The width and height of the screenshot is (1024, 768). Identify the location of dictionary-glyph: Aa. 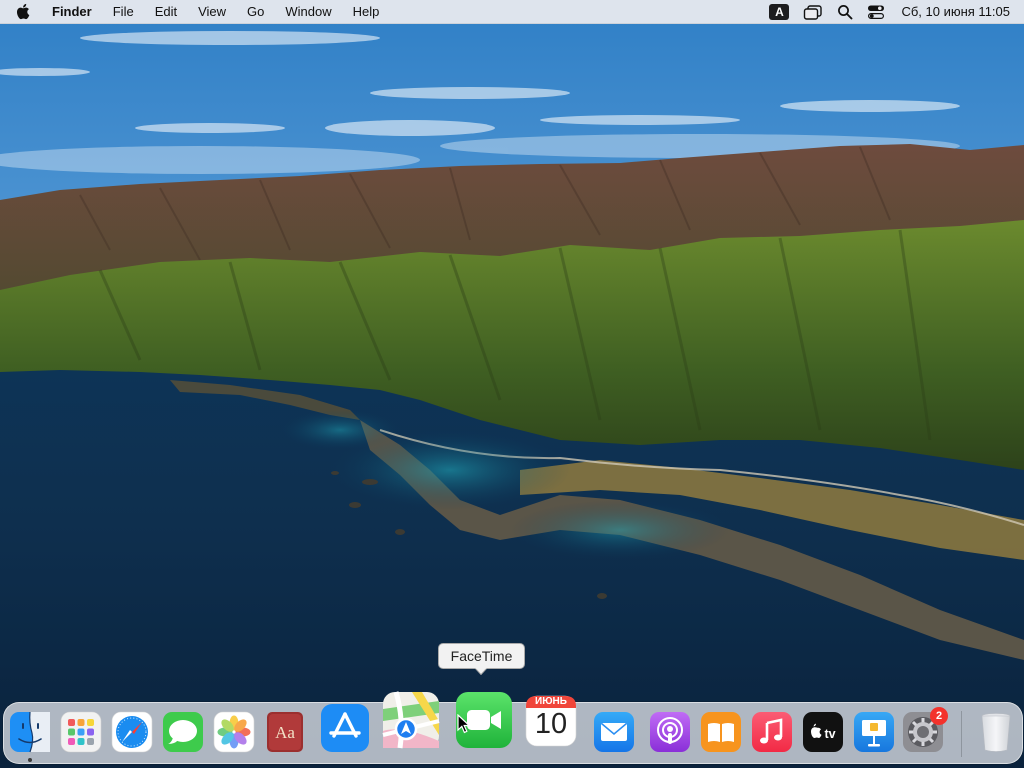
(285, 732).